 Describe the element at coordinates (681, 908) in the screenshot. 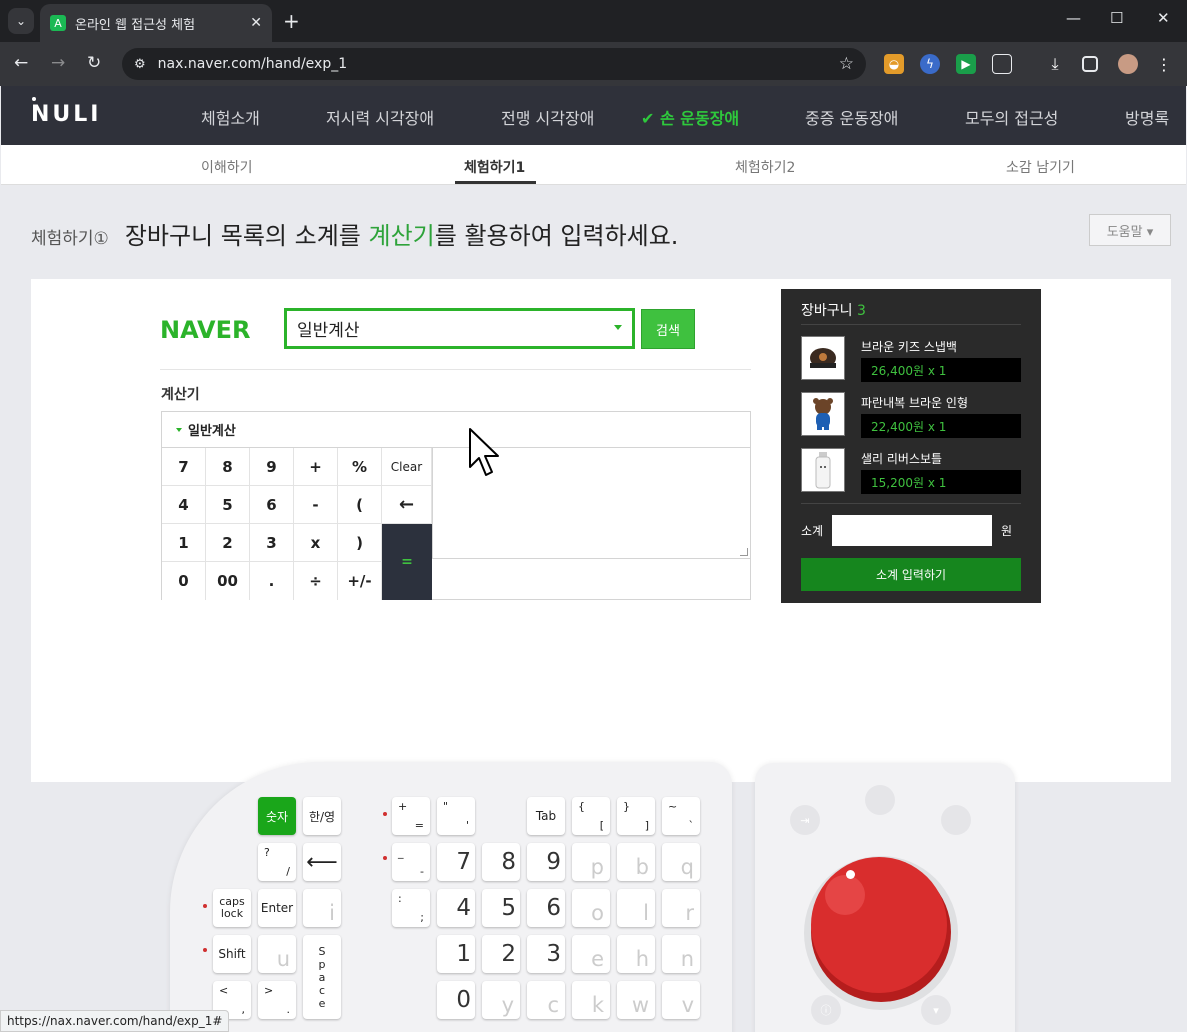

I see `vk-r: r` at that location.